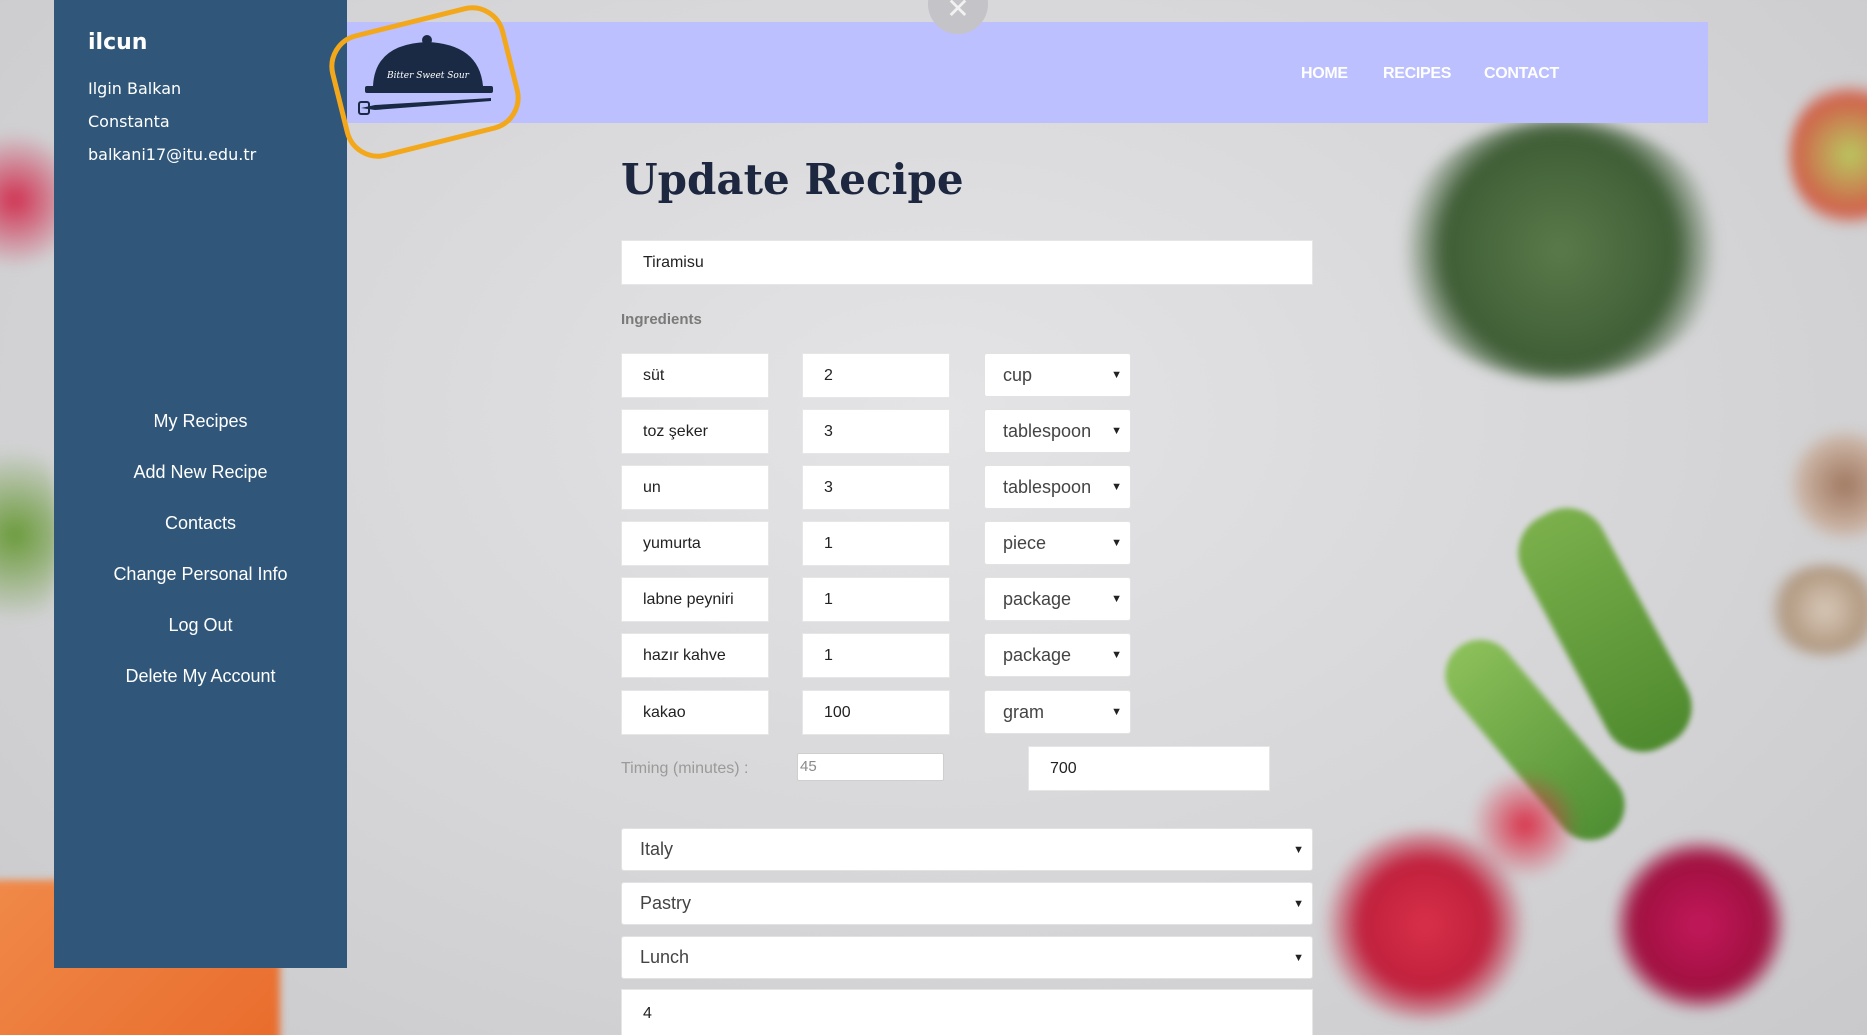  I want to click on ingredient-name-input: hazır kahve, so click(695, 655).